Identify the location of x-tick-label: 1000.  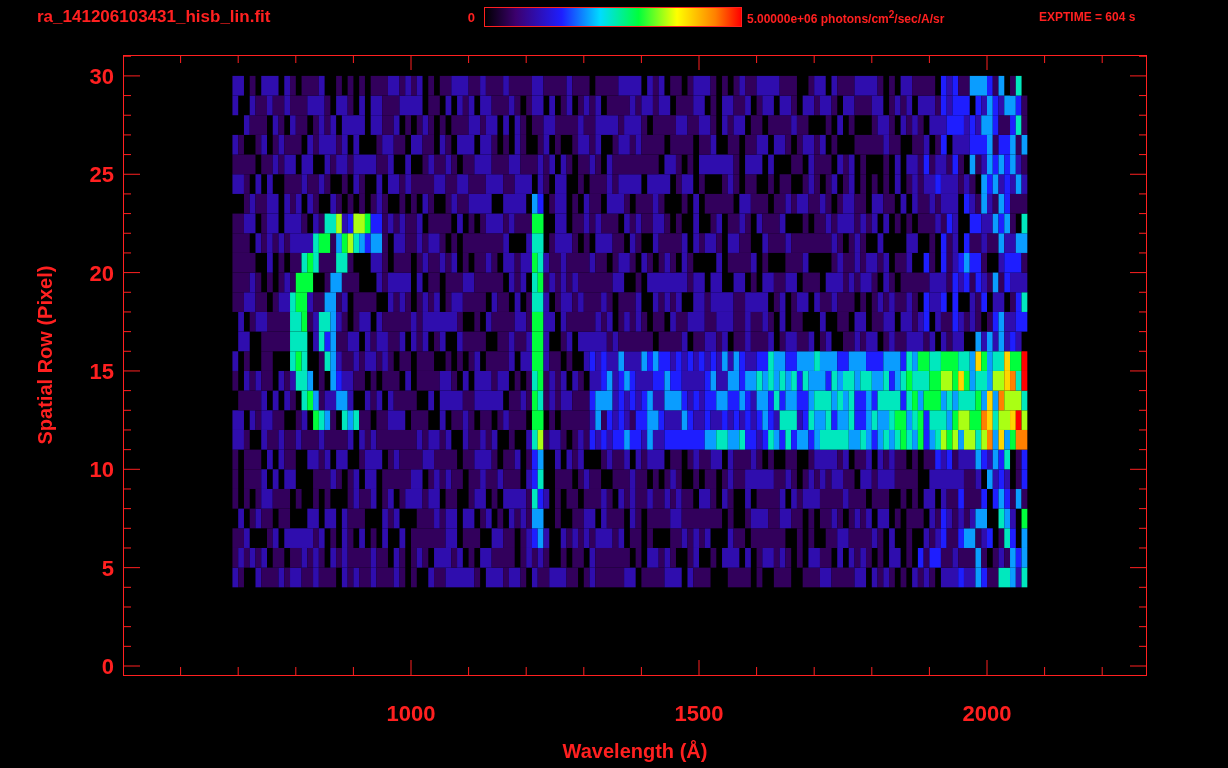
(411, 713).